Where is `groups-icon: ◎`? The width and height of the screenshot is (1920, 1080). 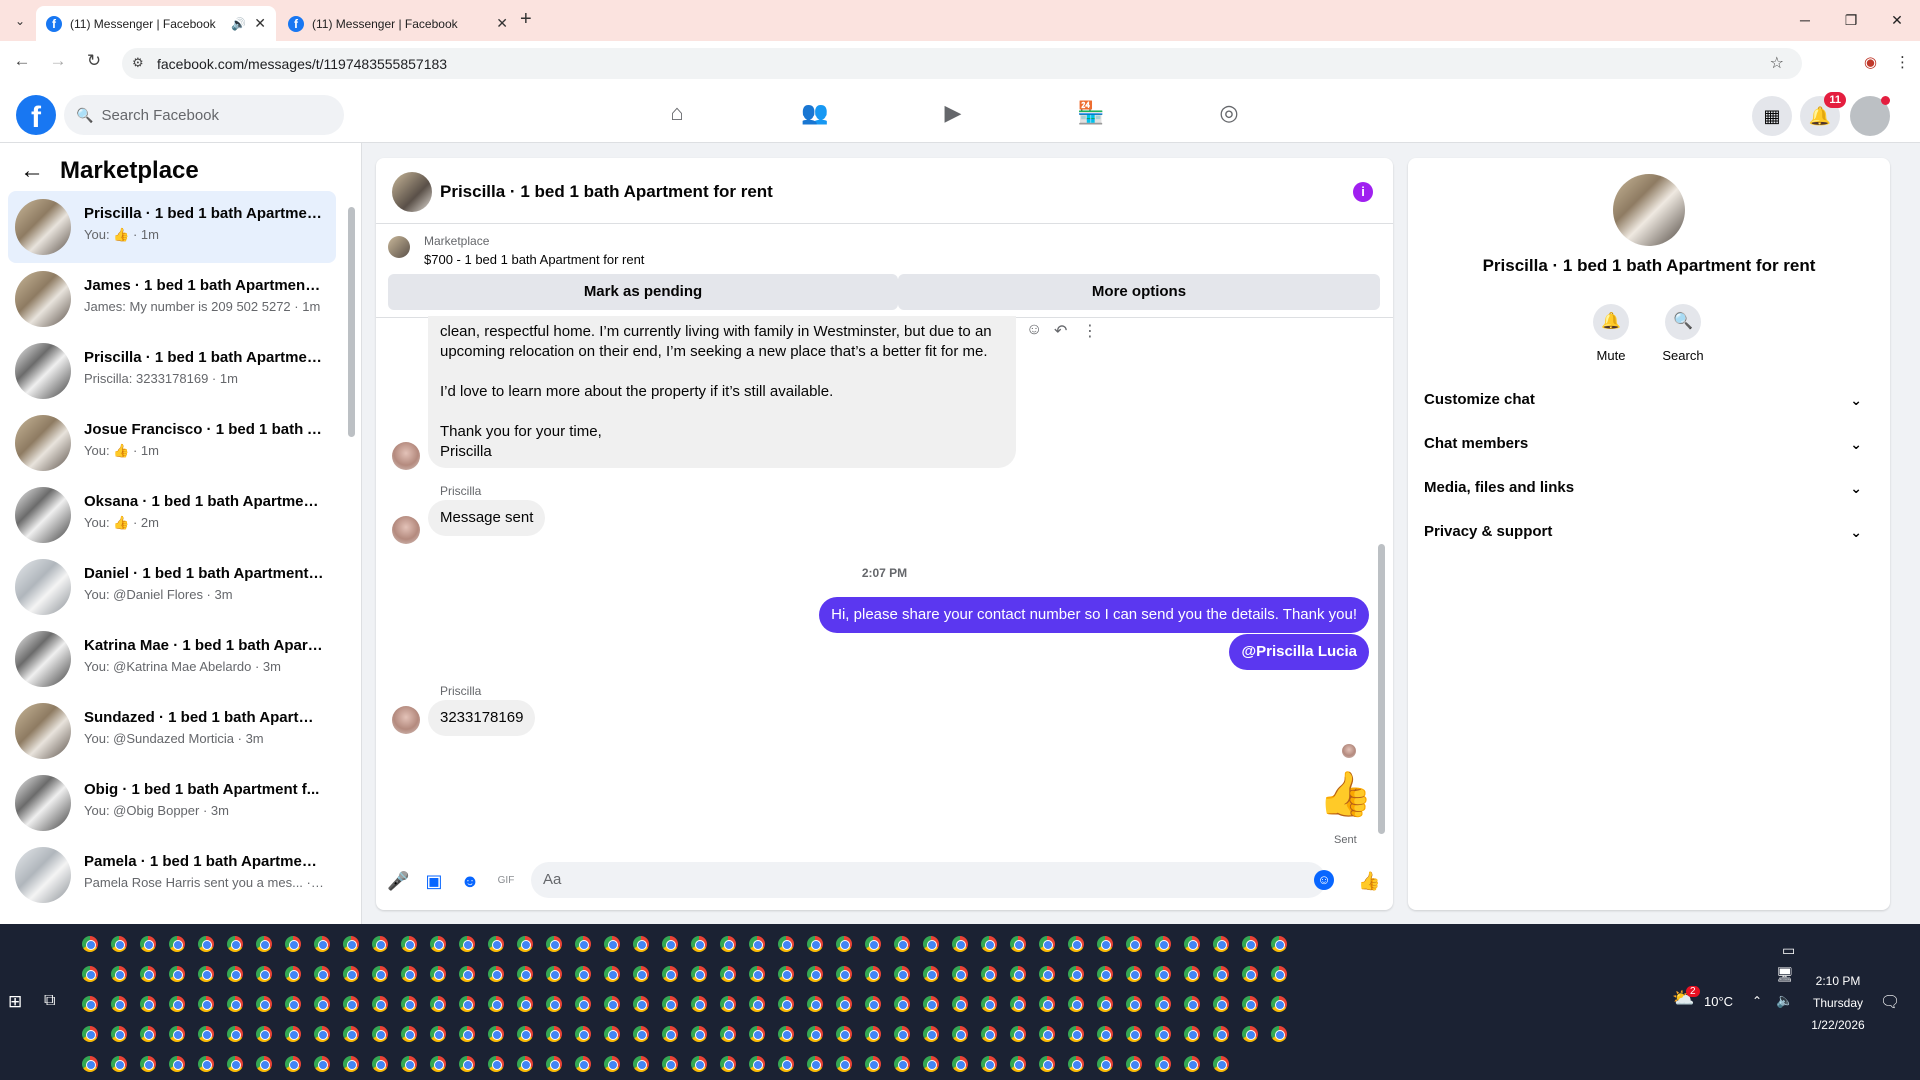
groups-icon: ◎ is located at coordinates (1229, 115).